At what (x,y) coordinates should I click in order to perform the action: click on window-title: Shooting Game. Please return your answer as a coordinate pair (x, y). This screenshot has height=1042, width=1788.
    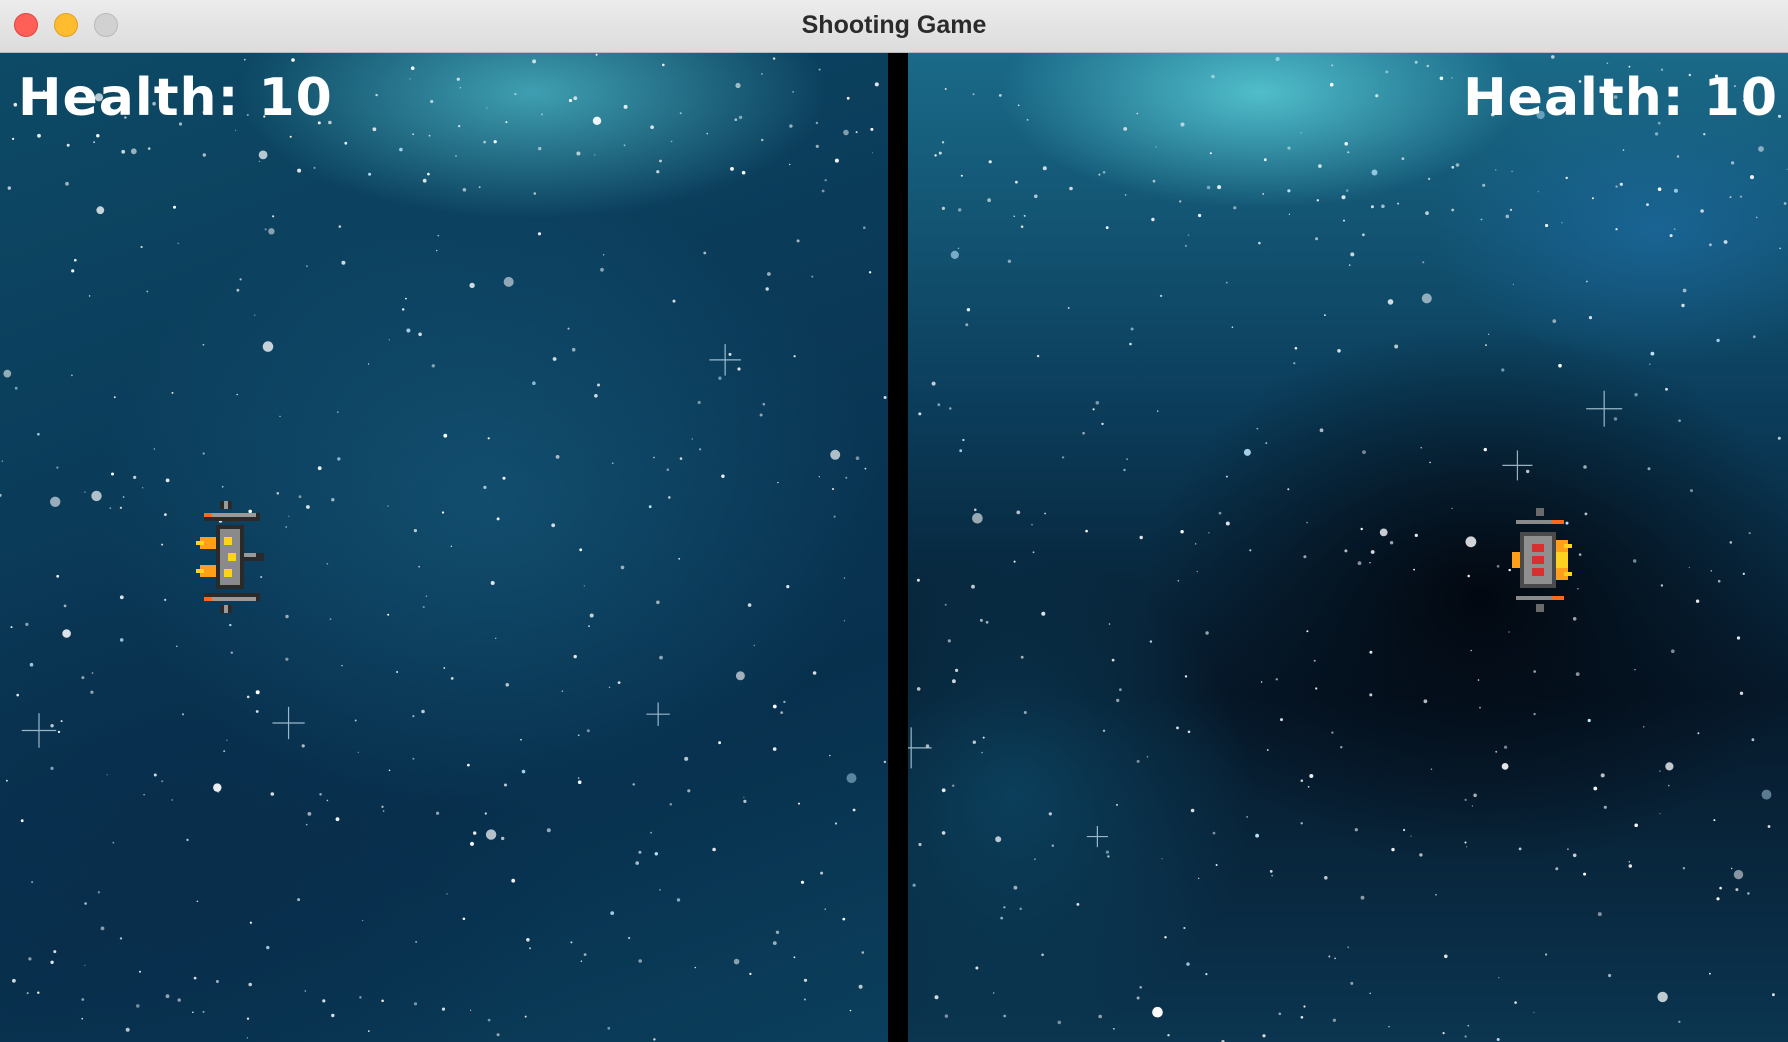
    Looking at the image, I should click on (894, 25).